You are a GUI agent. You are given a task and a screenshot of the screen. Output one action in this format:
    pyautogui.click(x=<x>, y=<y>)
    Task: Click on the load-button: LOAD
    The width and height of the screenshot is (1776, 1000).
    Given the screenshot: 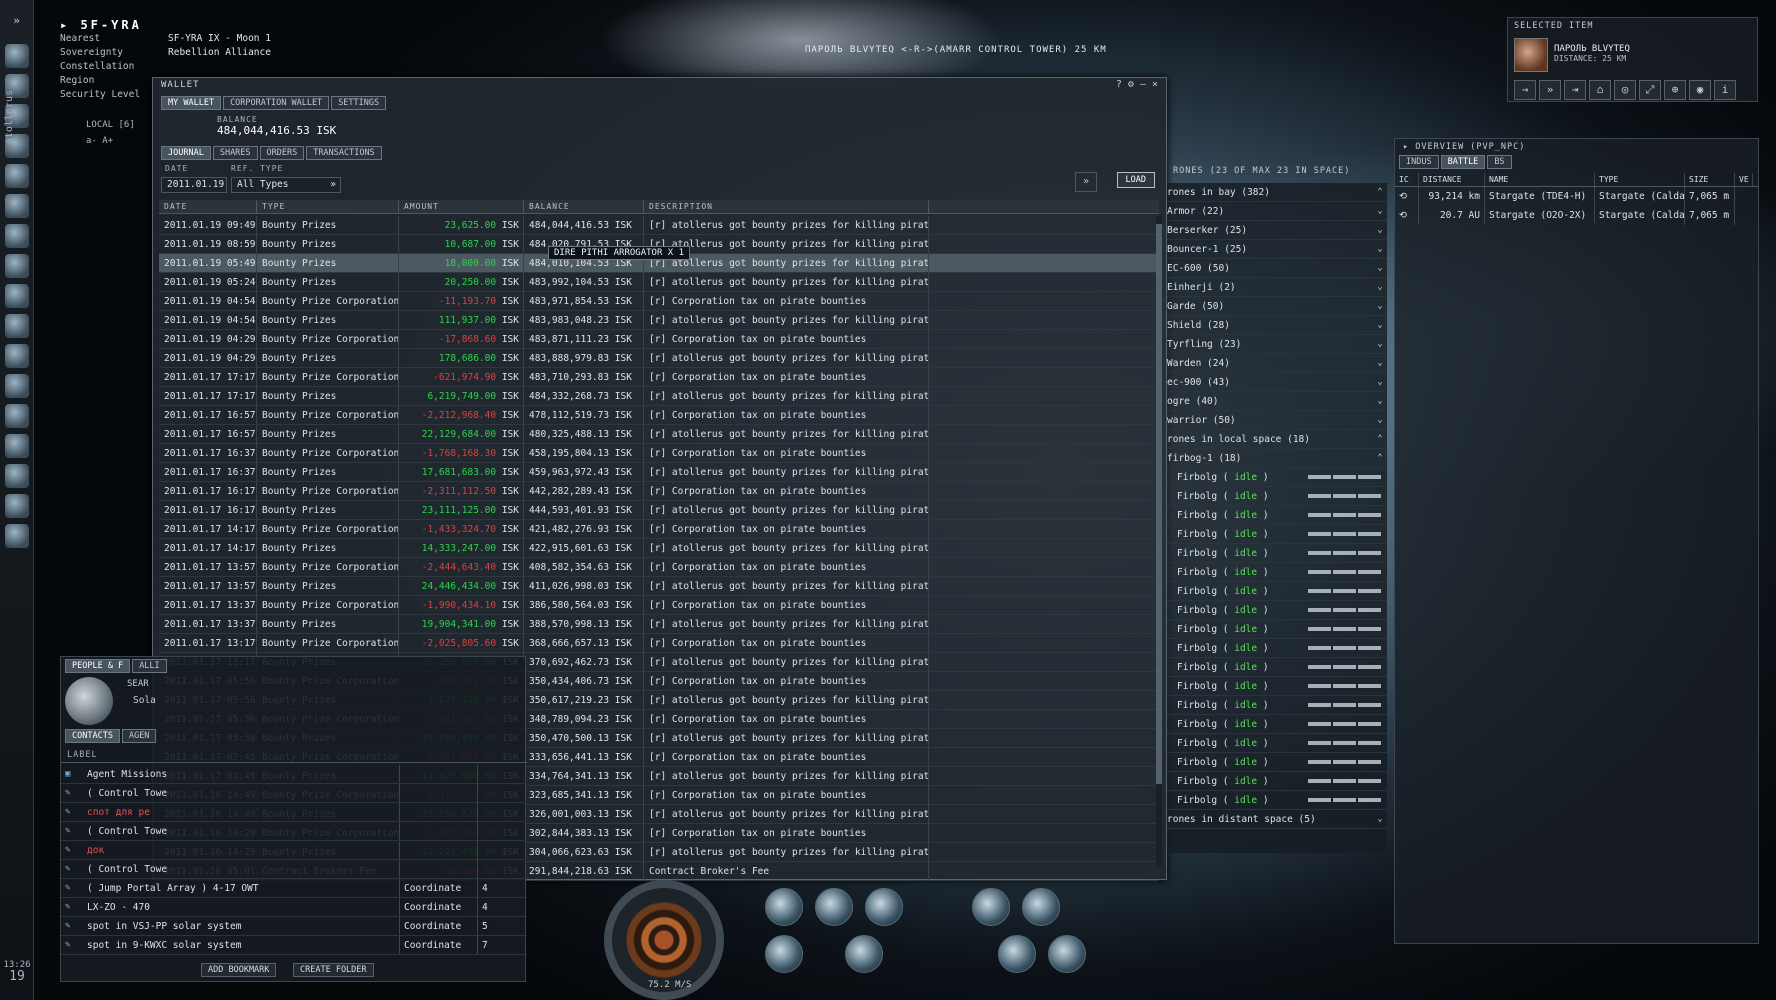 What is the action you would take?
    pyautogui.click(x=1135, y=180)
    